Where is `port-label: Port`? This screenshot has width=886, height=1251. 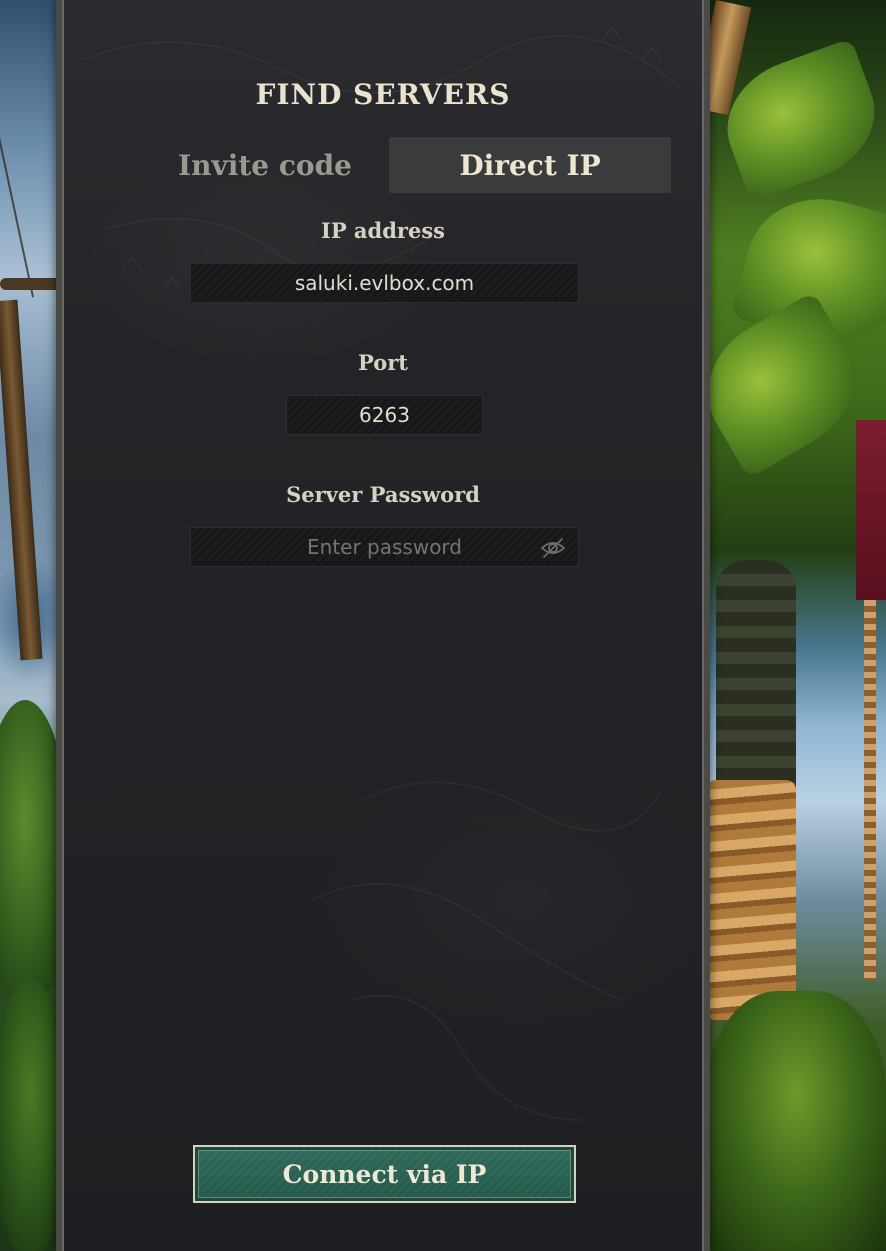 port-label: Port is located at coordinates (383, 362).